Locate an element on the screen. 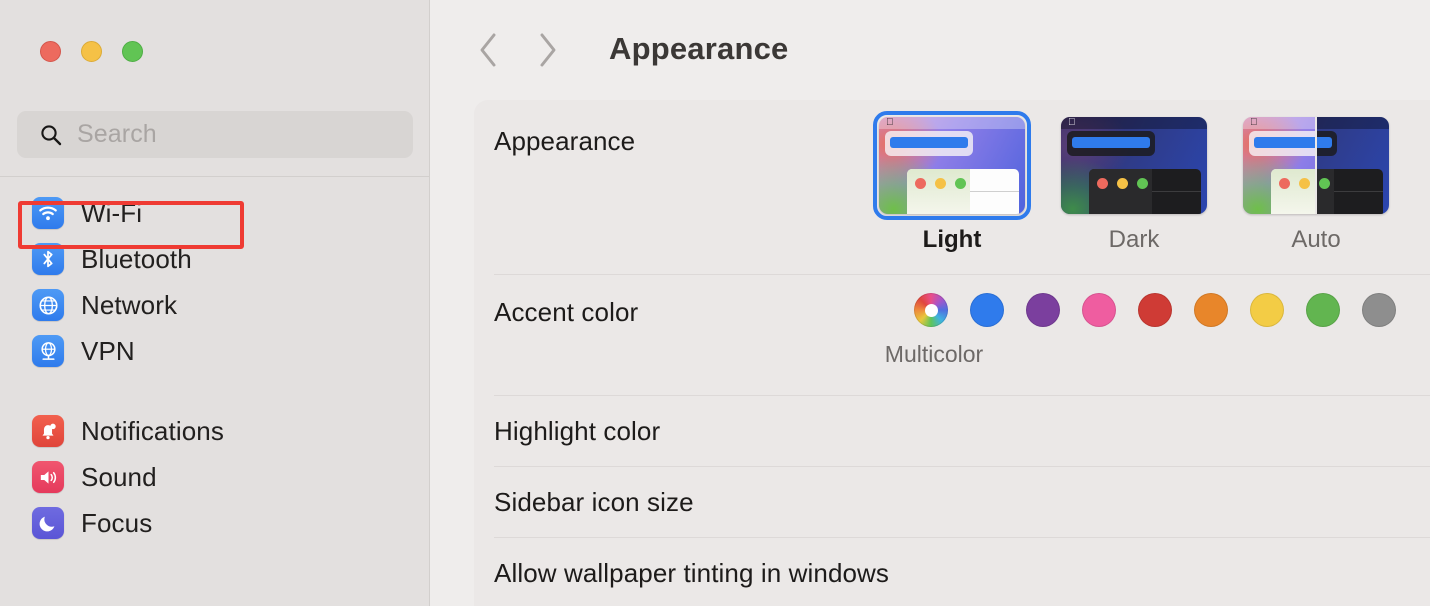  bell-icon is located at coordinates (48, 431).